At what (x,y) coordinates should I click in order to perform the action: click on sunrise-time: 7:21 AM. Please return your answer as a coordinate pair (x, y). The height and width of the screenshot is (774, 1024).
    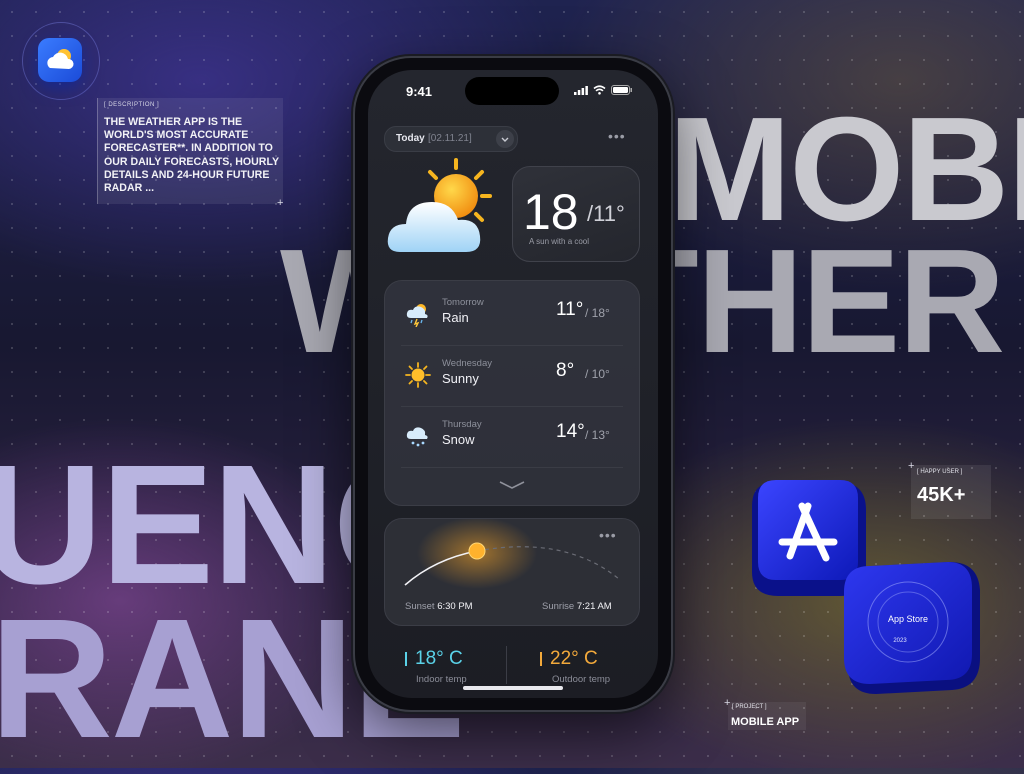
    Looking at the image, I should click on (594, 606).